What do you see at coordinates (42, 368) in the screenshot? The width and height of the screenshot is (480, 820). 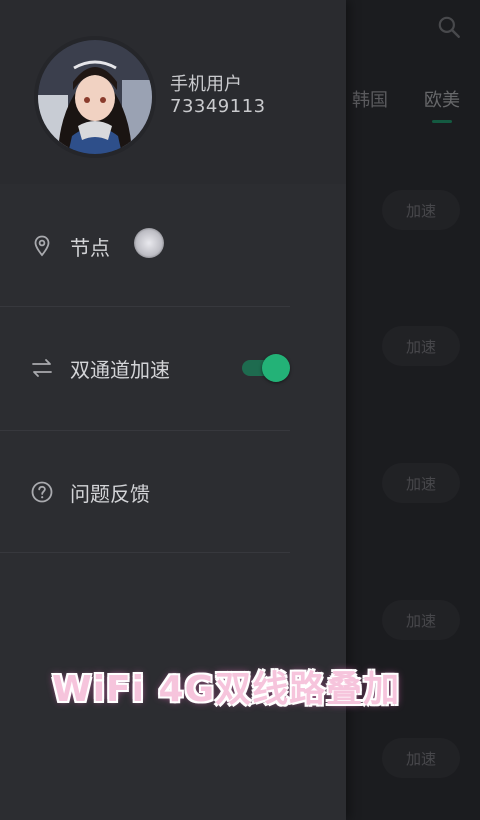 I see `swap-arrows-icon` at bounding box center [42, 368].